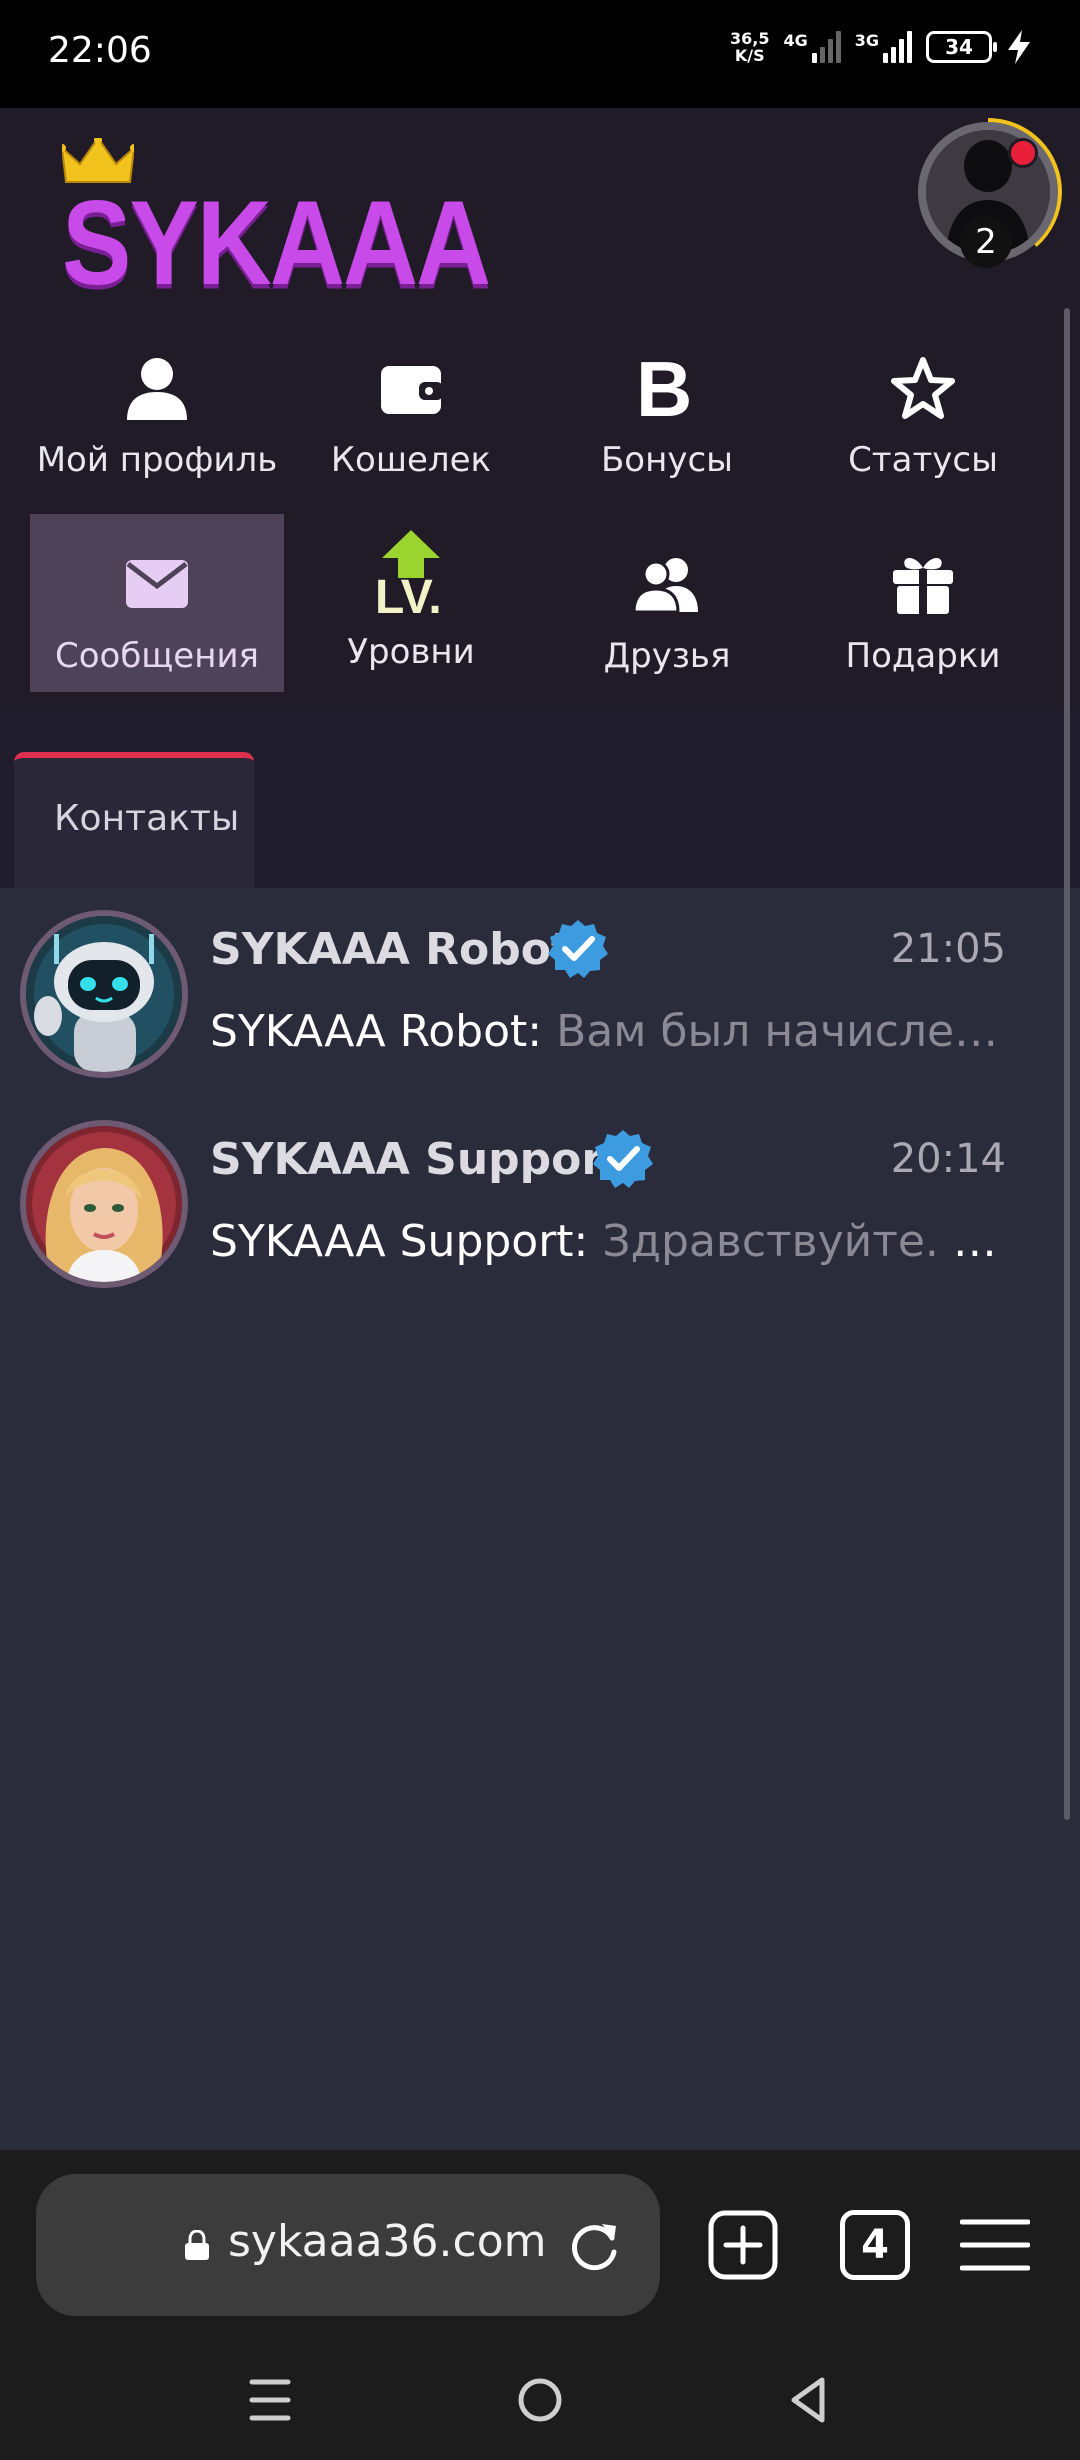  Describe the element at coordinates (411, 652) in the screenshot. I see `menu-item-label: Уровни` at that location.